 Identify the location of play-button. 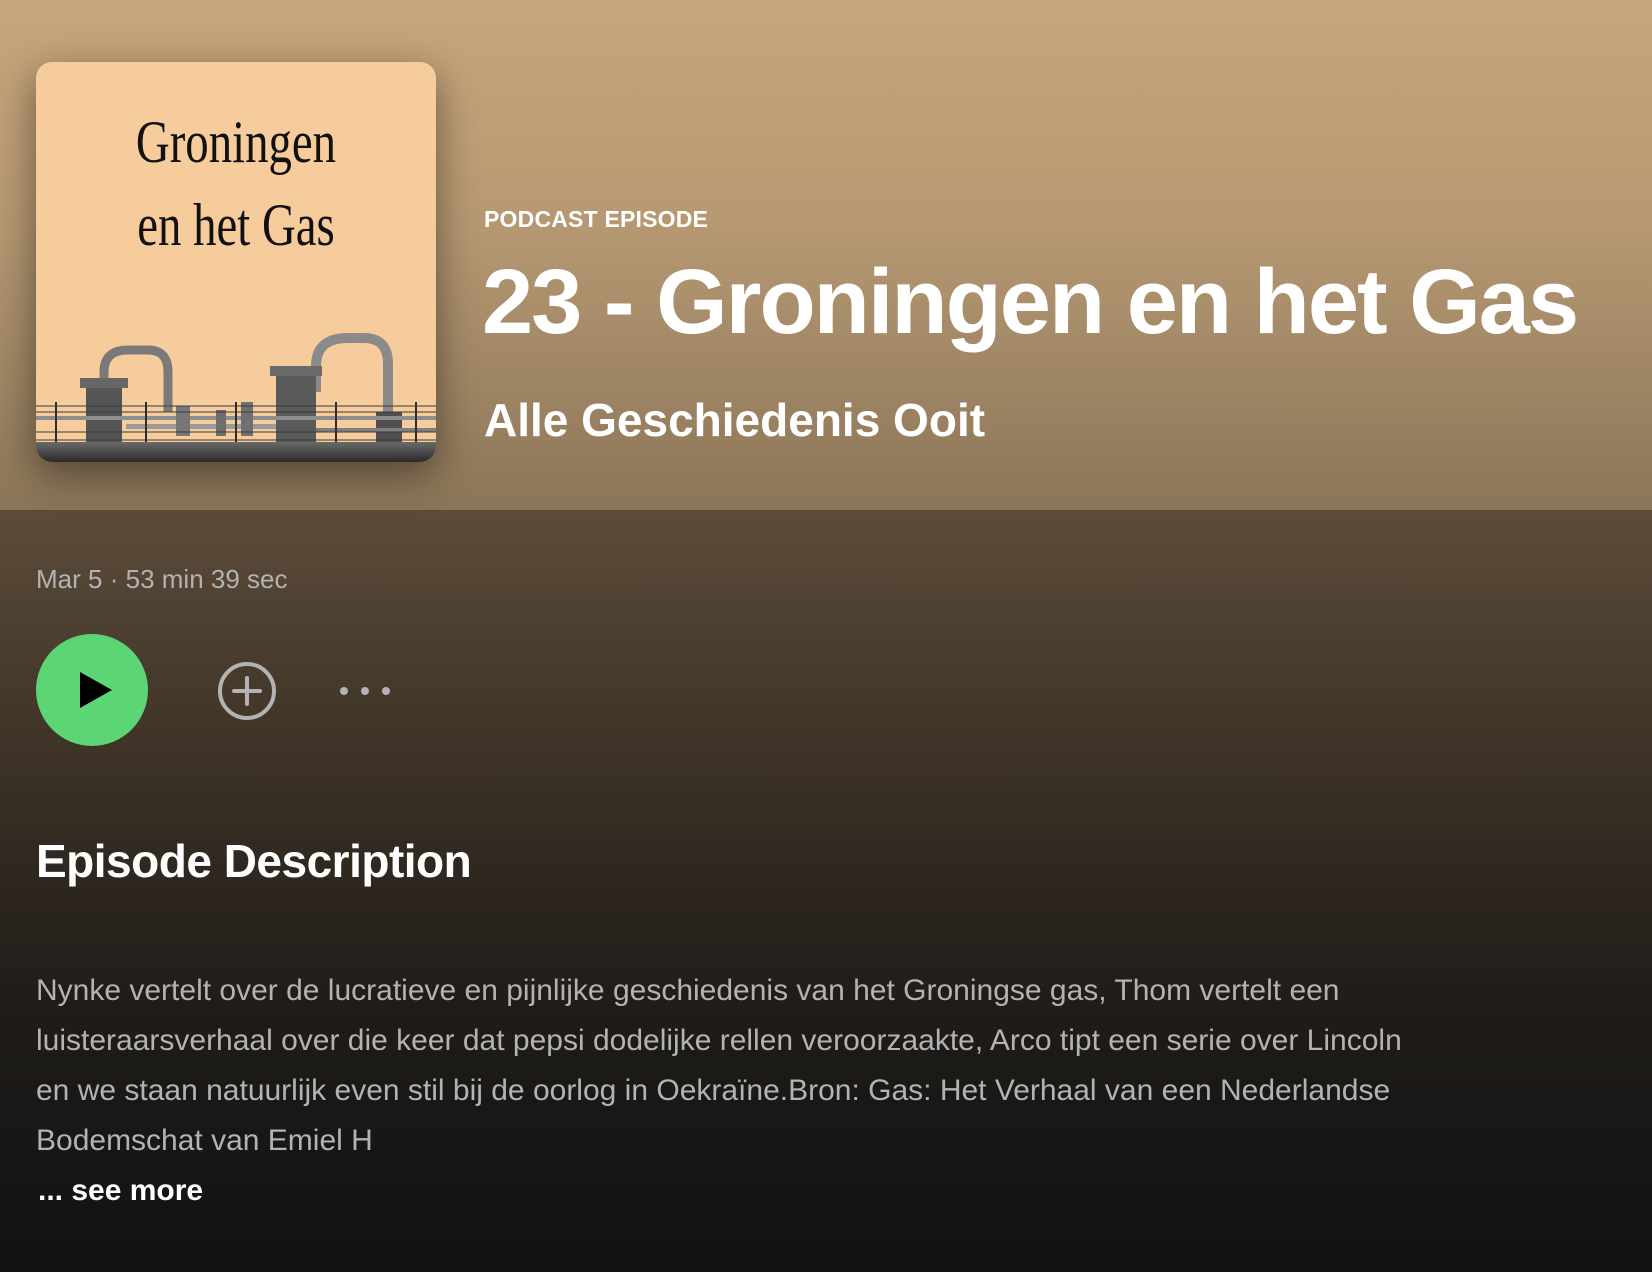
(92, 690).